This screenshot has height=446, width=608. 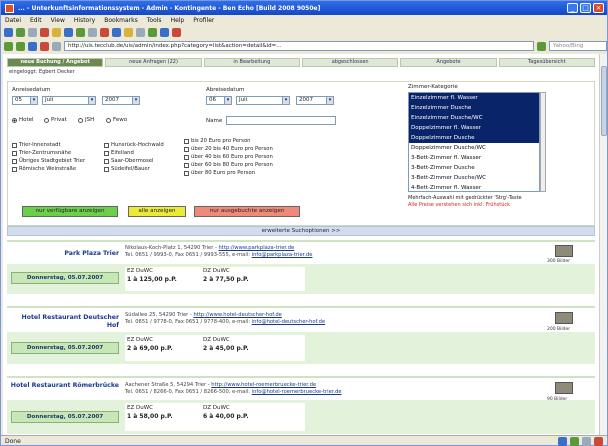 I want to click on room-type: EZ DuWC, so click(x=140, y=271).